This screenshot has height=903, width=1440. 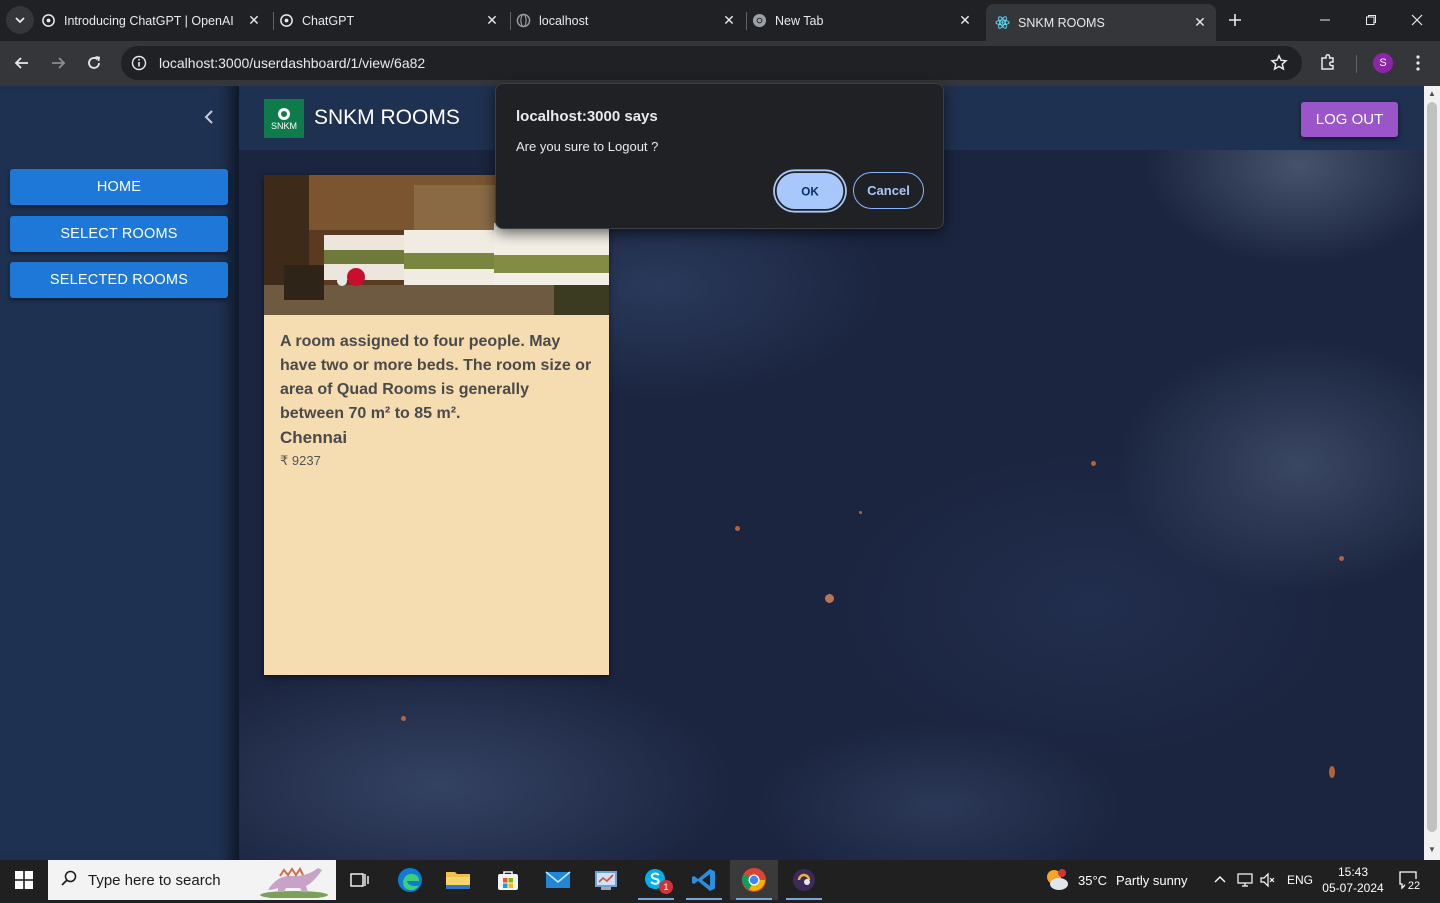 What do you see at coordinates (1101, 22) in the screenshot?
I see `browser-tab-active: SNKM ROOMS ✕` at bounding box center [1101, 22].